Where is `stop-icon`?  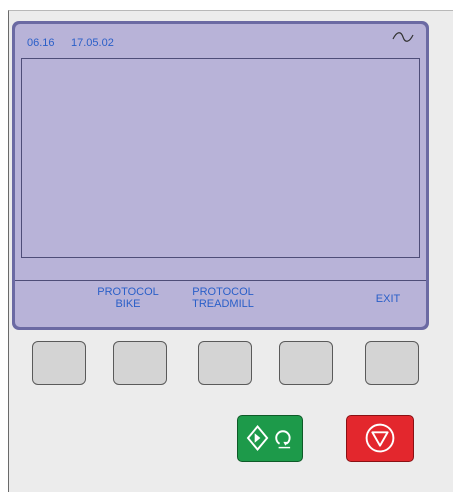 stop-icon is located at coordinates (380, 438).